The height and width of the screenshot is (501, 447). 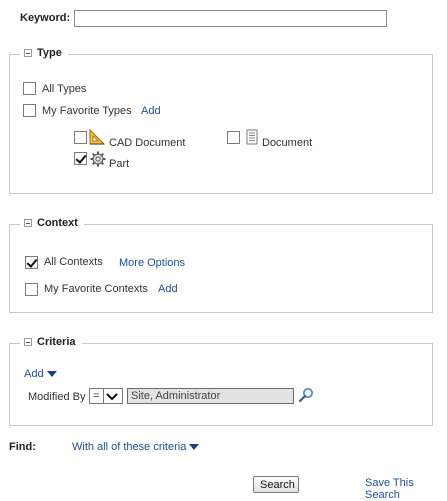 I want to click on operator-value: =, so click(x=96, y=396).